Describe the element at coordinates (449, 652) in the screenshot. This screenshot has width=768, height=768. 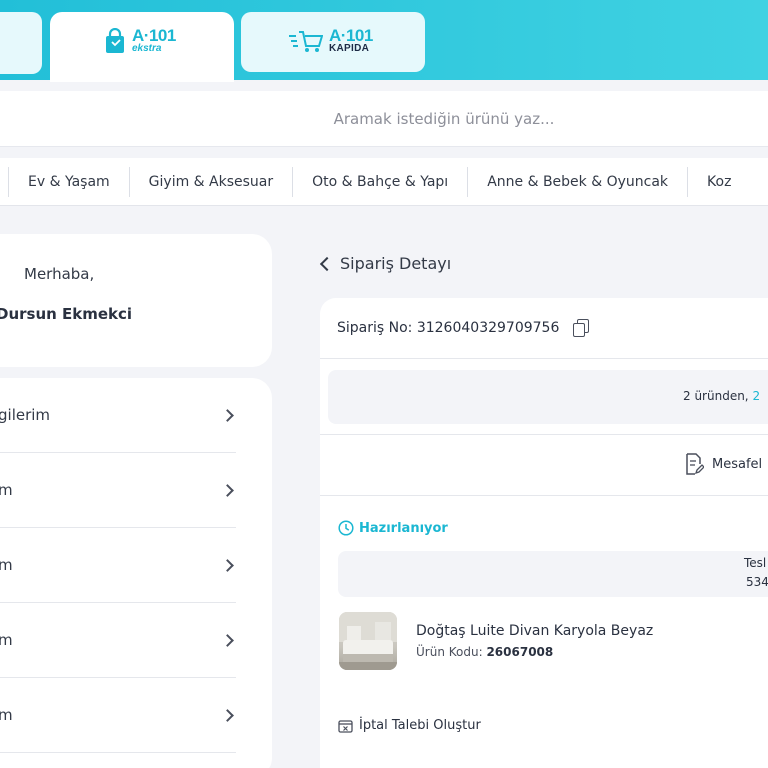
I see `product-code-label: Ürün Kodu:` at that location.